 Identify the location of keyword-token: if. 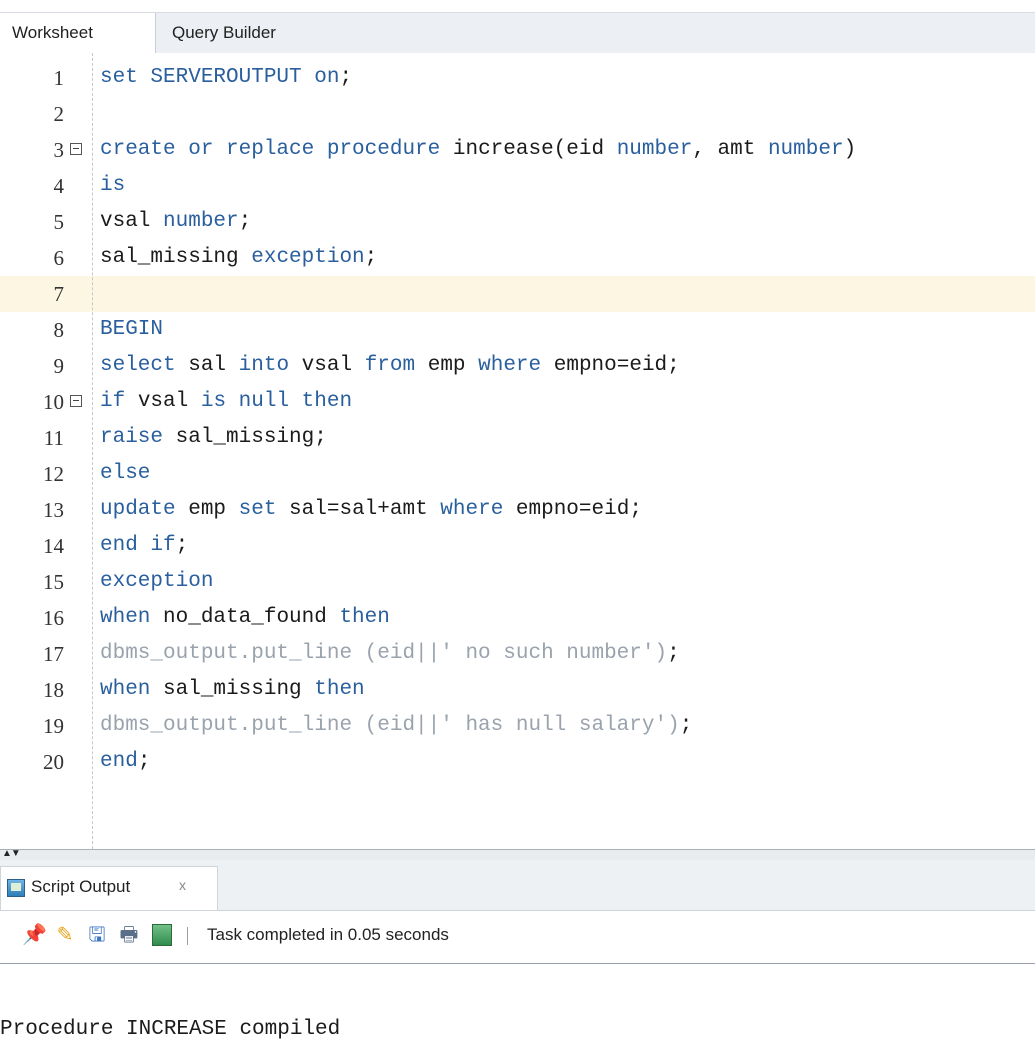
(113, 401).